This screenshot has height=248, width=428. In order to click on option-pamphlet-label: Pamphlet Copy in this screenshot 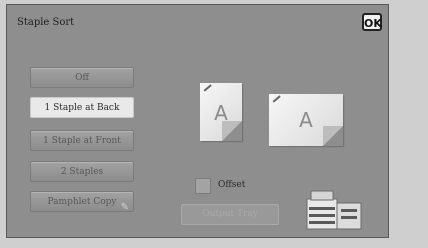, I will do `click(82, 202)`.